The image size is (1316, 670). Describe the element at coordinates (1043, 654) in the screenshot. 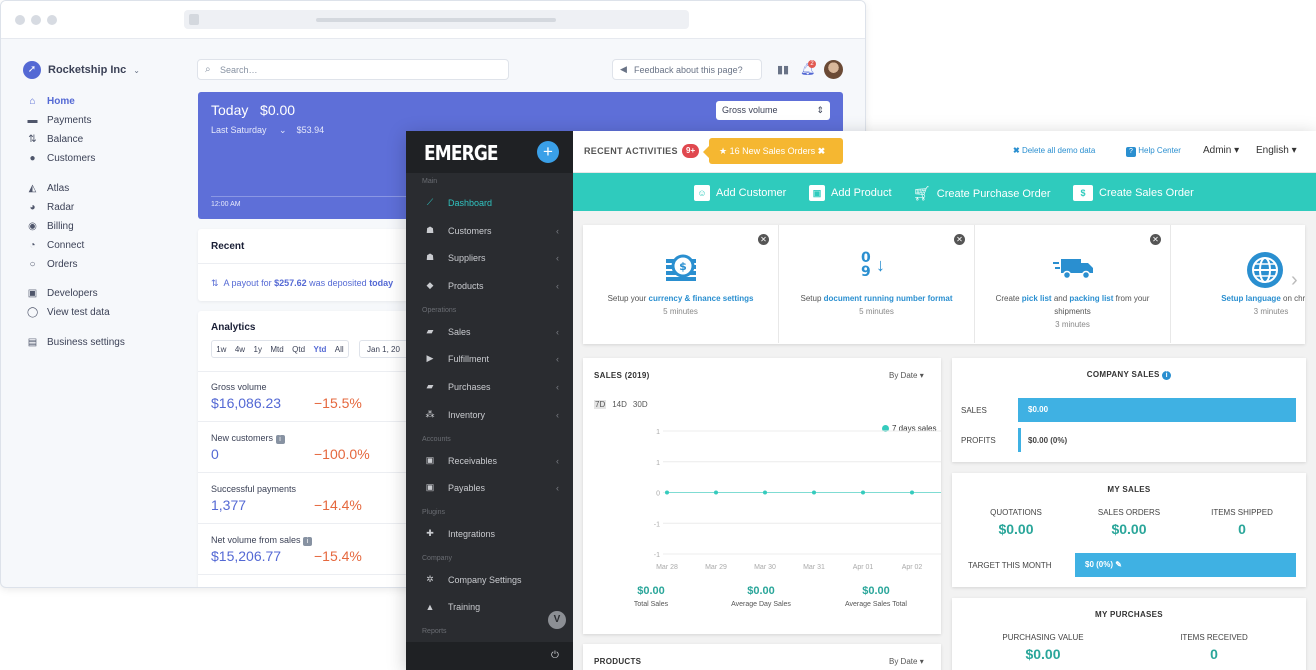

I see `purchasing-value: $0.00` at that location.